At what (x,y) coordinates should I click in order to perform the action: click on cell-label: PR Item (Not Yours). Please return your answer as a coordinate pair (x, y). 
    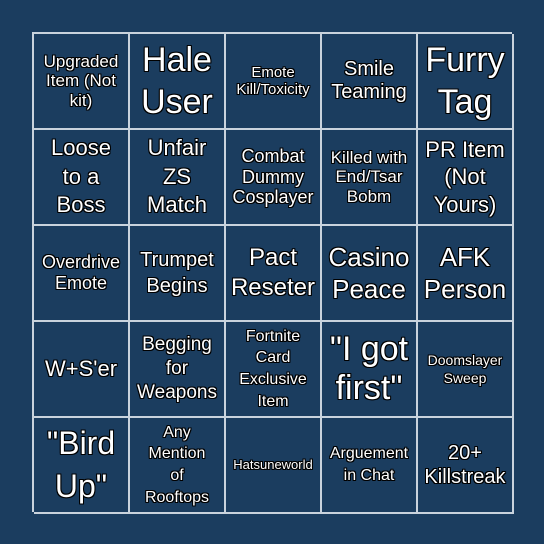
    Looking at the image, I should click on (465, 176).